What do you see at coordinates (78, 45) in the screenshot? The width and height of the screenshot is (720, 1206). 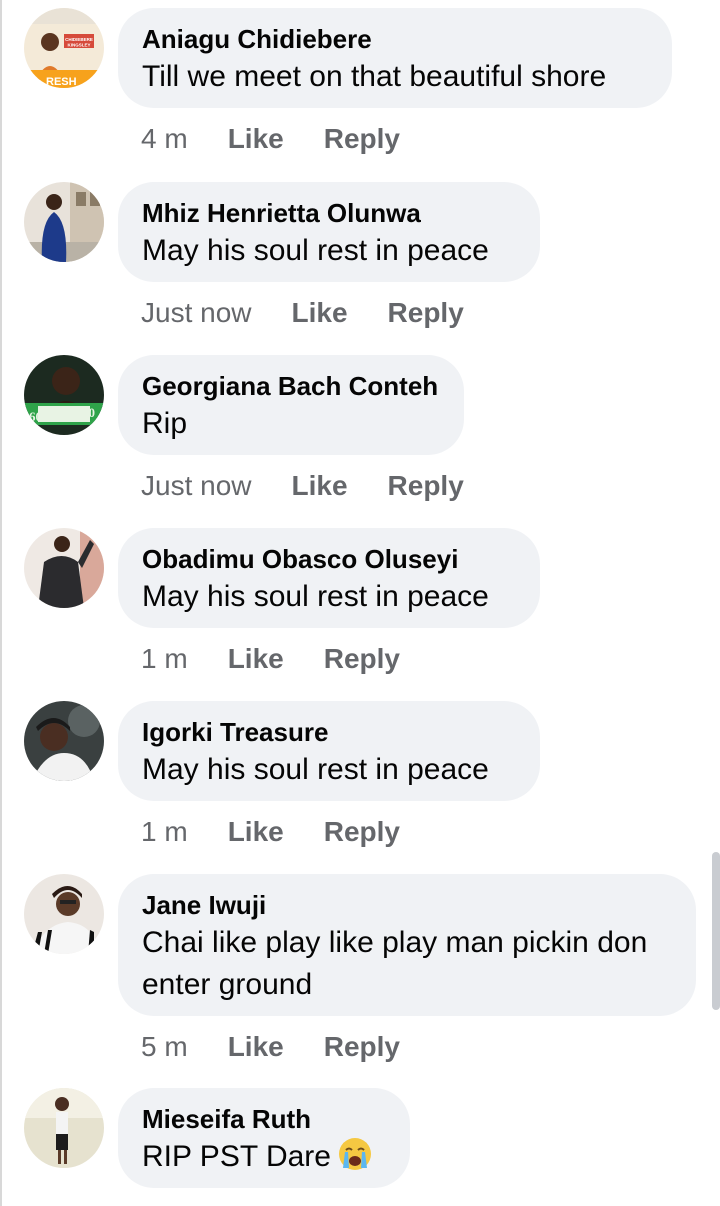 I see `avatar-banner-line2: KINGSLEY` at bounding box center [78, 45].